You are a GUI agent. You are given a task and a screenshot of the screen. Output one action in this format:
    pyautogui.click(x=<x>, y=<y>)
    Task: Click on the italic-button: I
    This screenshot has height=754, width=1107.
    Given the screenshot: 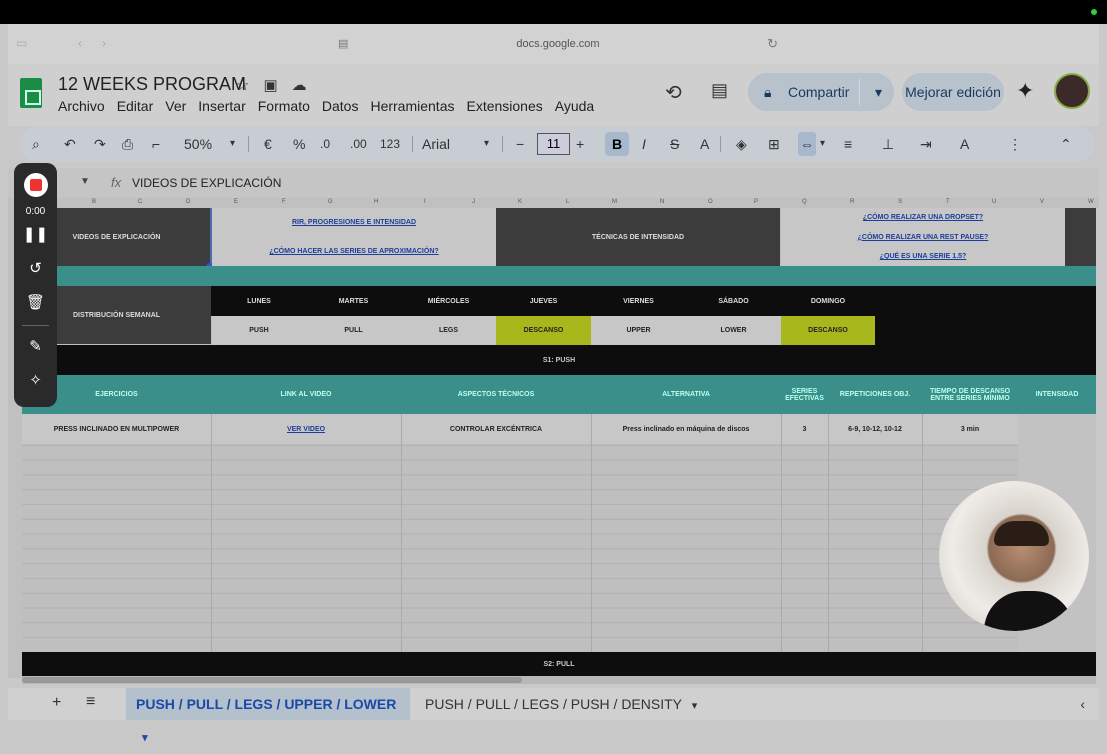 What is the action you would take?
    pyautogui.click(x=644, y=144)
    